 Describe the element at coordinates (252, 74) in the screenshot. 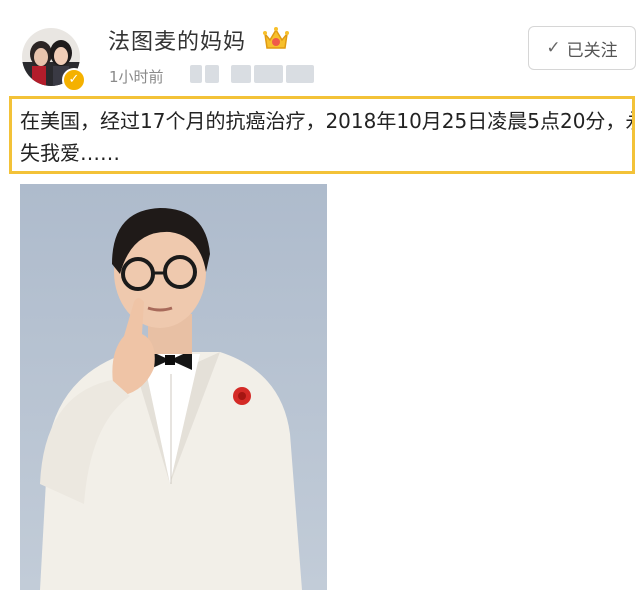

I see `blurred-source` at that location.